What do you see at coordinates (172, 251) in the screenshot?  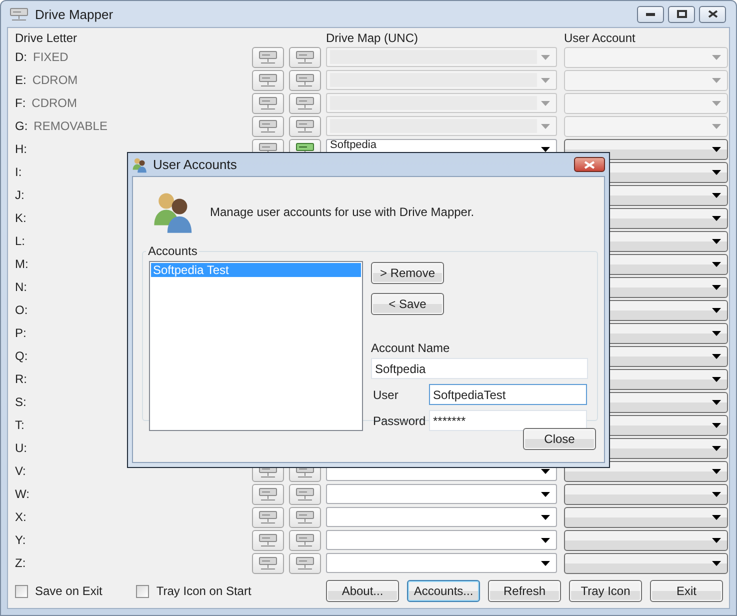 I see `group-label: Accounts` at bounding box center [172, 251].